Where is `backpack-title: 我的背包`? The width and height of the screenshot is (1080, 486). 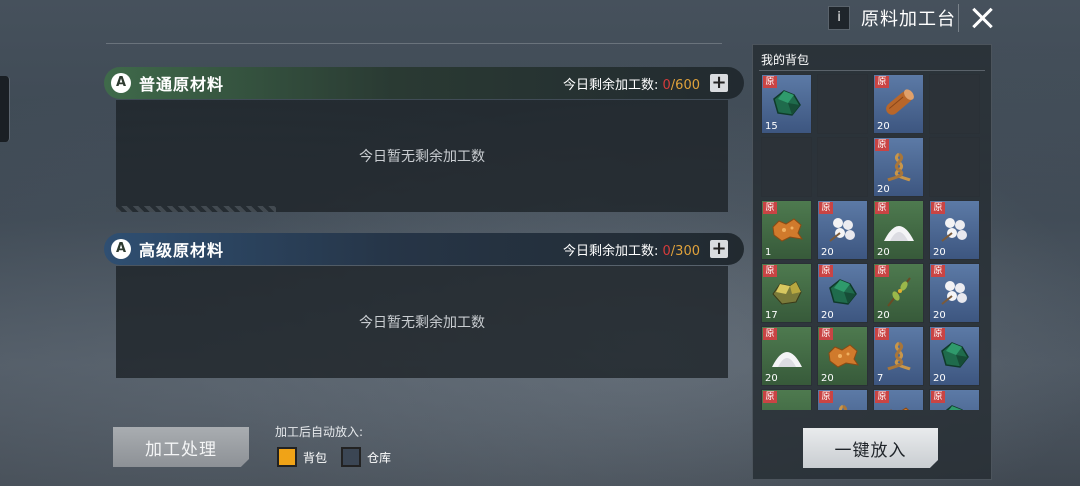
backpack-title: 我的背包 is located at coordinates (785, 60).